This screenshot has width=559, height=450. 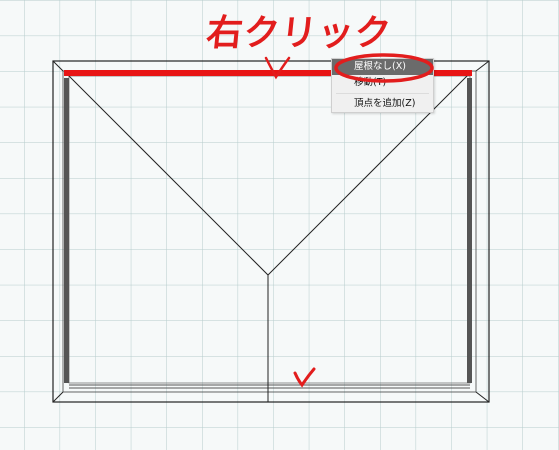 What do you see at coordinates (382, 104) in the screenshot?
I see `menu-item-add-vertex: 頂点を追加(Z)` at bounding box center [382, 104].